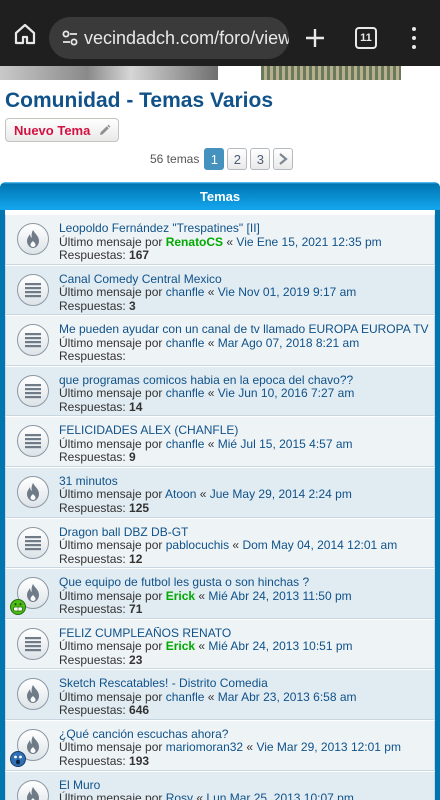  What do you see at coordinates (136, 659) in the screenshot?
I see `replies-count: 23` at bounding box center [136, 659].